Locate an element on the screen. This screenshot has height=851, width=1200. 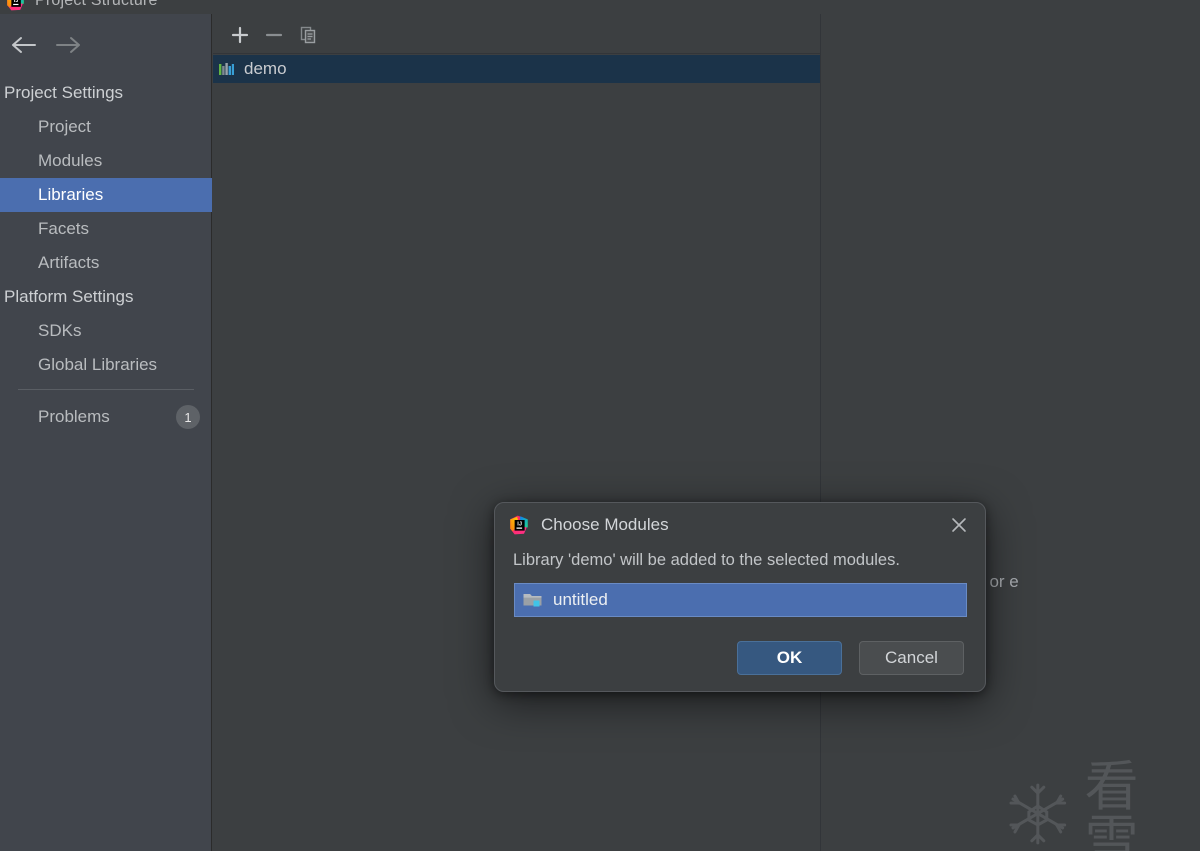
panel-splitter is located at coordinates (820, 432).